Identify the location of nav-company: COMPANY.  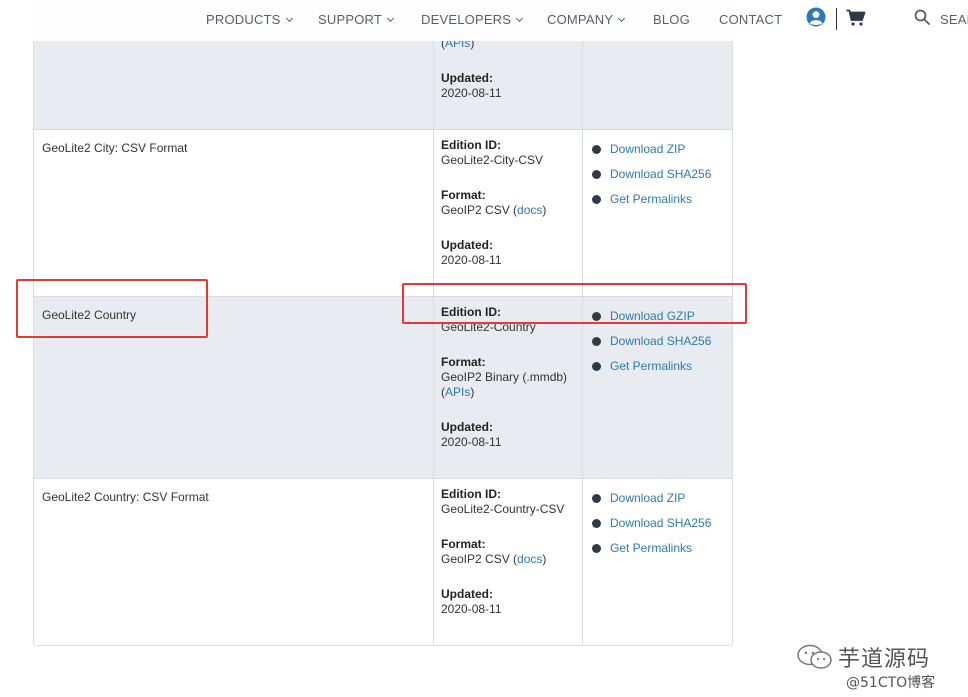
(586, 19).